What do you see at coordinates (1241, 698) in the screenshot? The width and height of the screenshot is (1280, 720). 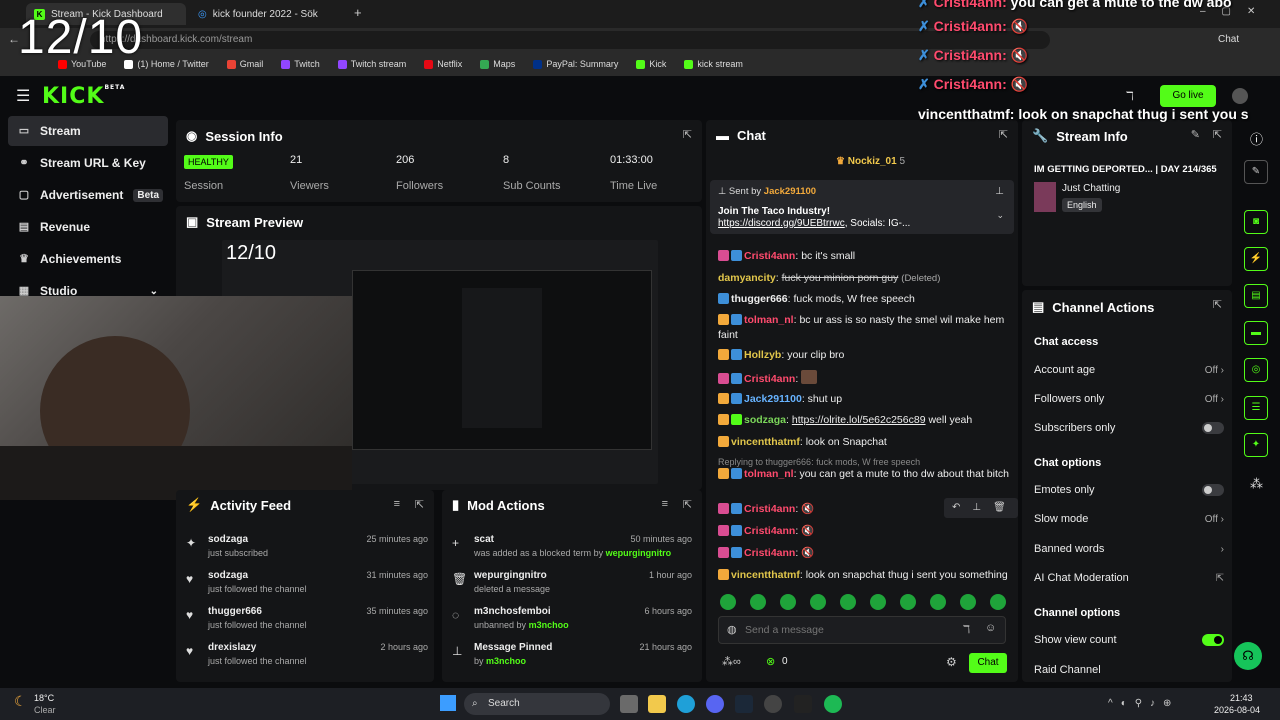 I see `clock-time: 21:43` at bounding box center [1241, 698].